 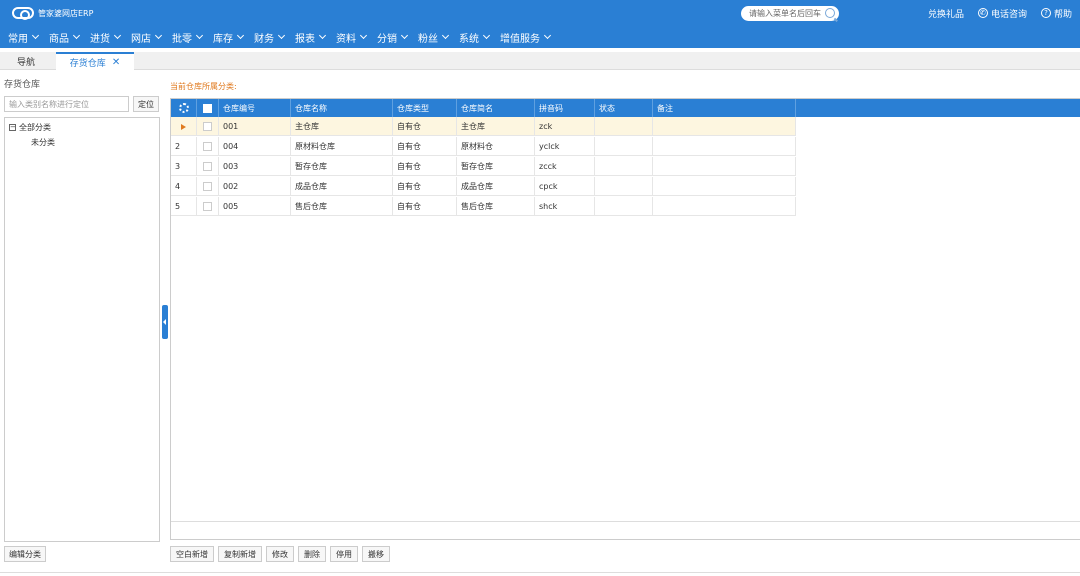 I want to click on menu-fans: 粉丝, so click(x=434, y=37).